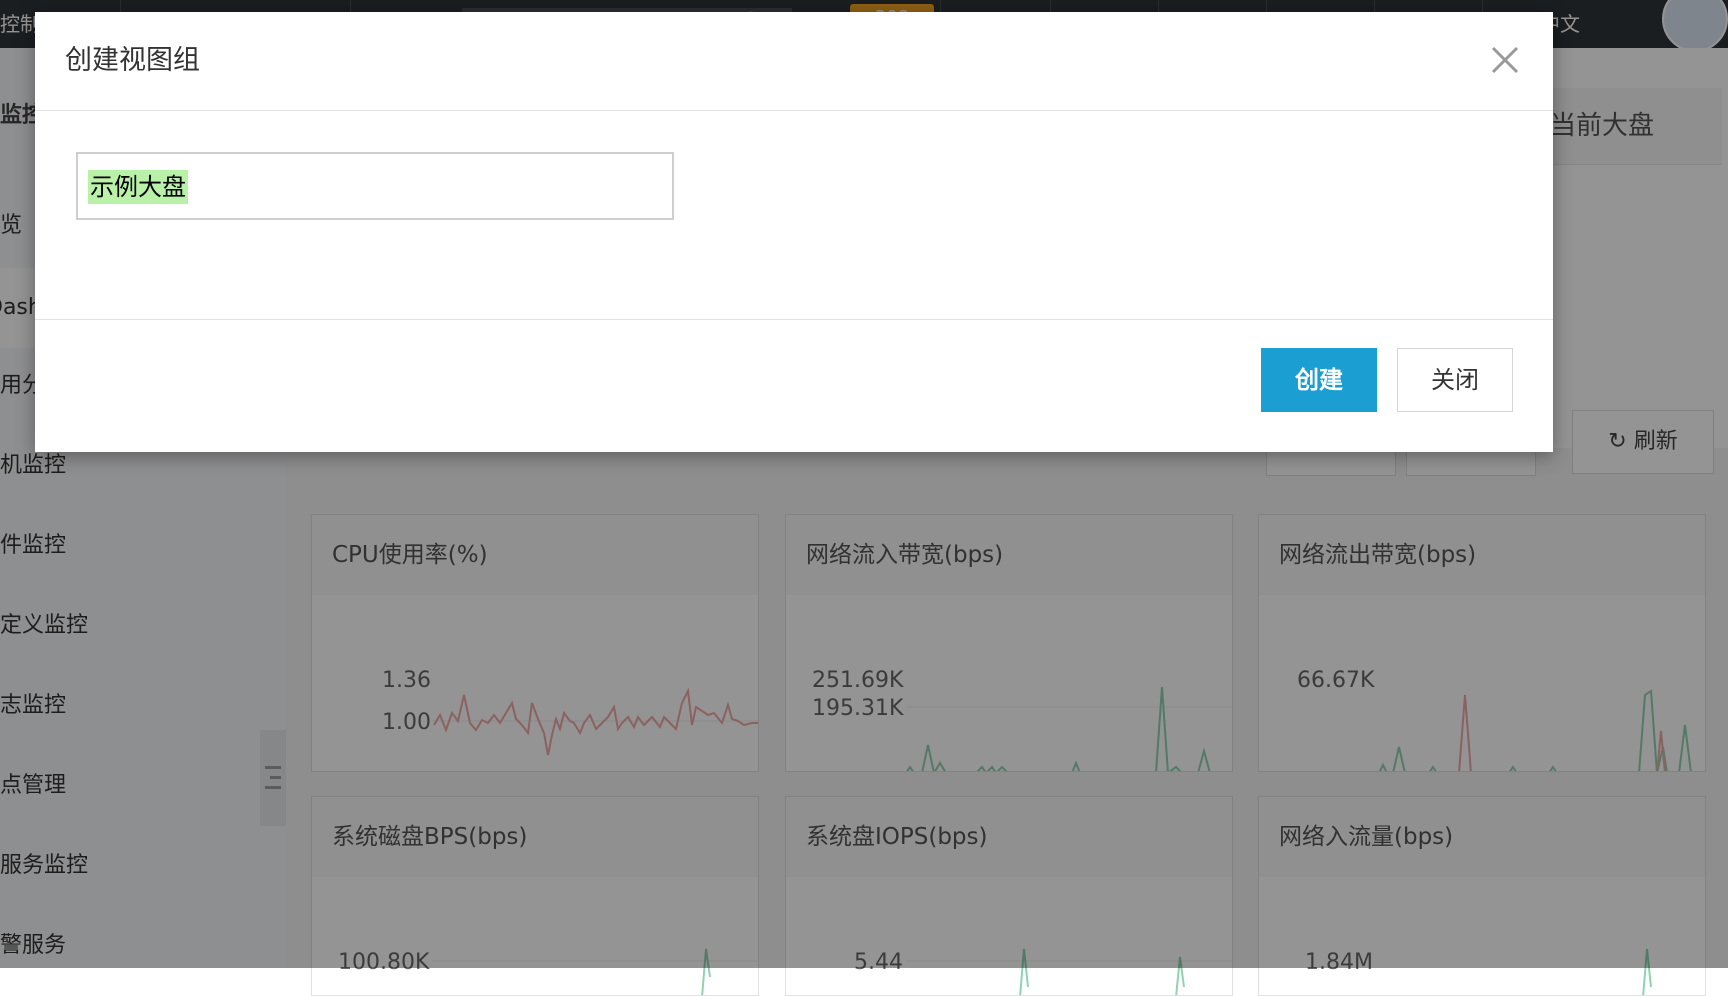 Image resolution: width=1728 pixels, height=996 pixels. What do you see at coordinates (1319, 380) in the screenshot?
I see `create-button: 创建` at bounding box center [1319, 380].